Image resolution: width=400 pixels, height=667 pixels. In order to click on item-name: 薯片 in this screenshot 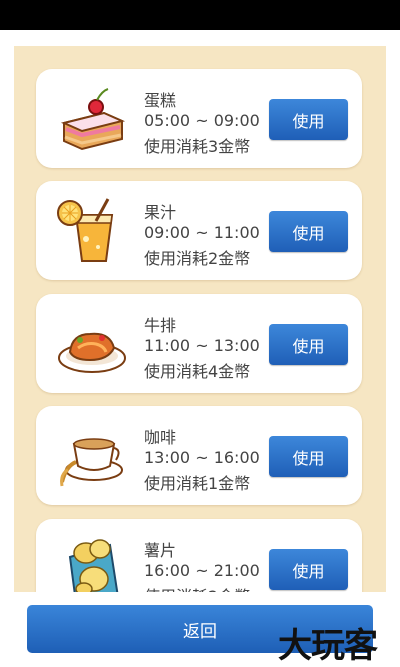, I will do `click(160, 550)`.